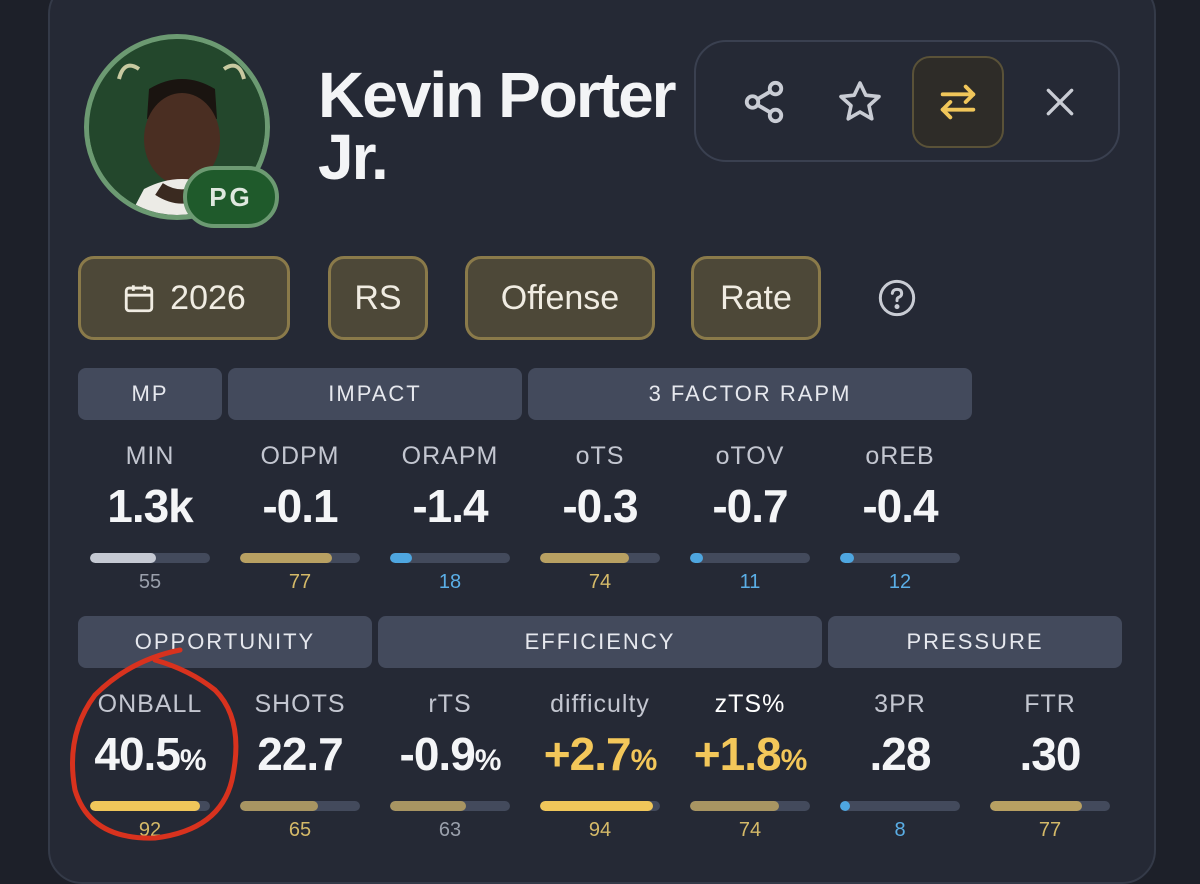 The image size is (1200, 884). Describe the element at coordinates (600, 506) in the screenshot. I see `stat-number: -0.3` at that location.